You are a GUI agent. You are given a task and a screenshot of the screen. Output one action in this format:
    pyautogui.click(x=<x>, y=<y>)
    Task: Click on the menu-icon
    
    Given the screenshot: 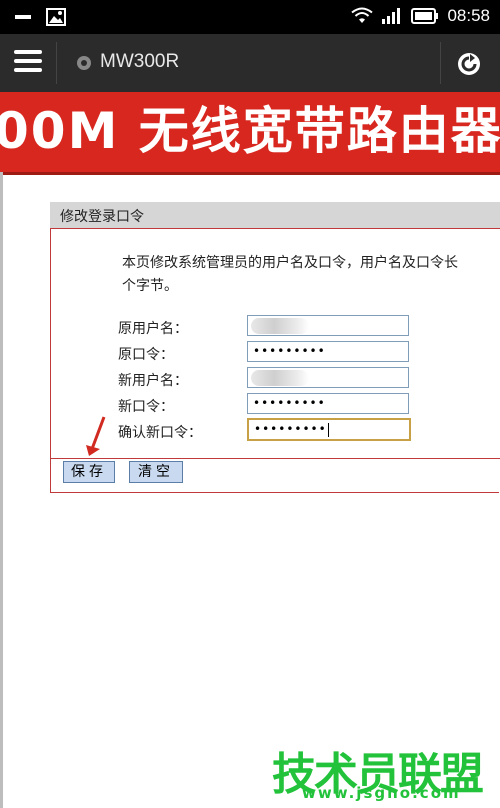 What is the action you would take?
    pyautogui.click(x=28, y=63)
    